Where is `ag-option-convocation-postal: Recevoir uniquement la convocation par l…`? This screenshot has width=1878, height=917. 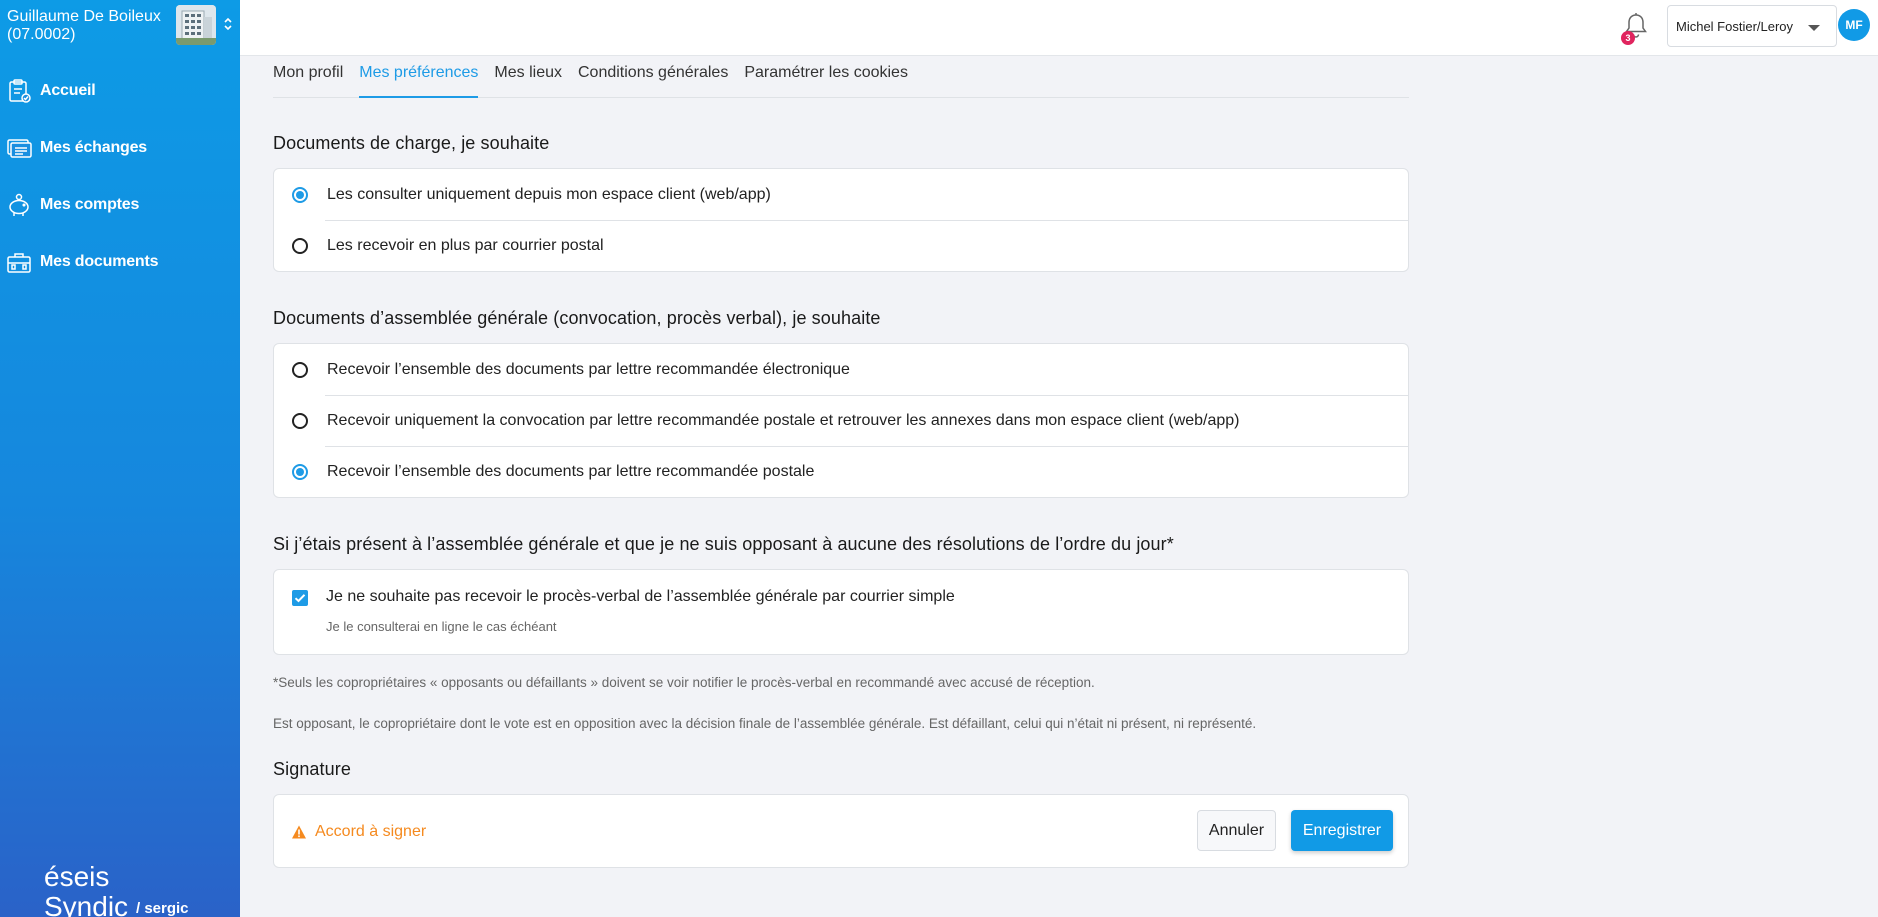
ag-option-convocation-postal: Recevoir uniquement la convocation par l… is located at coordinates (841, 420).